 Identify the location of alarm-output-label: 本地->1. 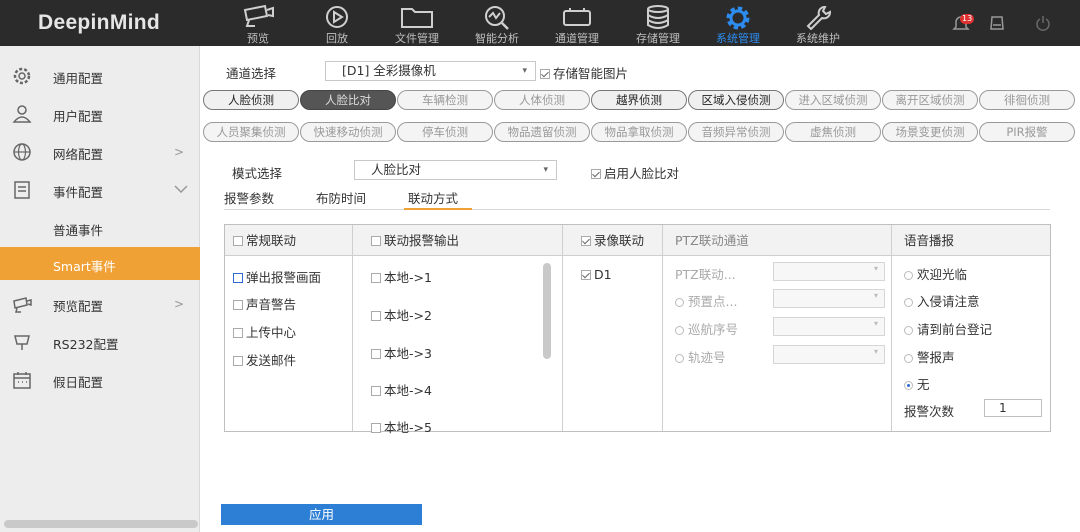
(408, 277).